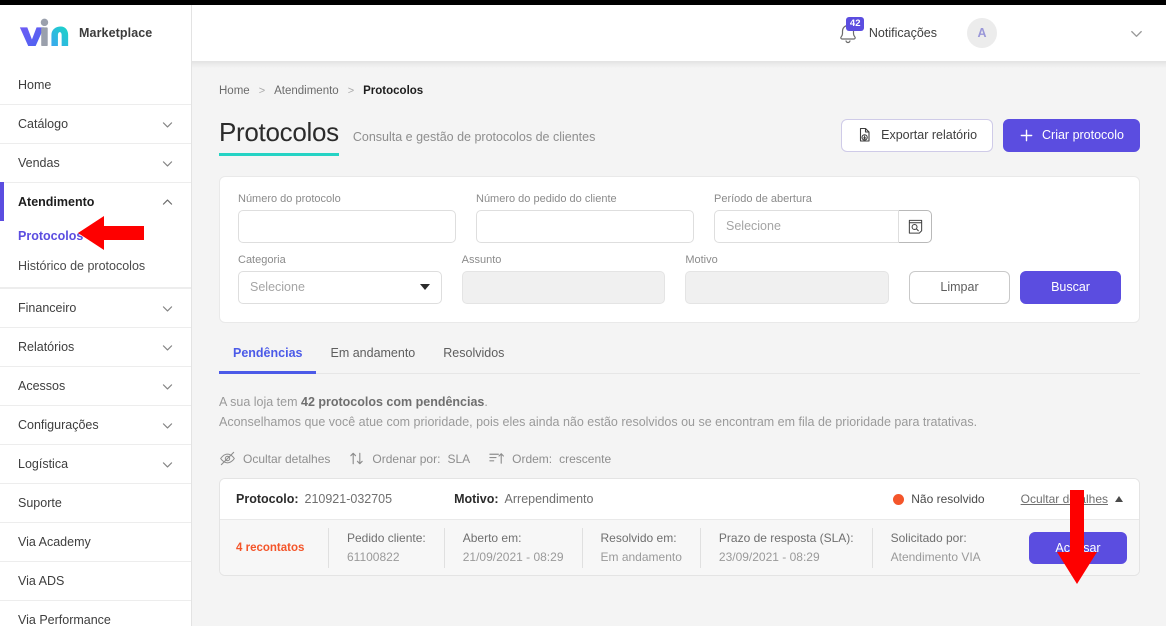 This screenshot has width=1166, height=626. Describe the element at coordinates (769, 557) in the screenshot. I see `detail-value: 23/09/2021 - 08:29` at that location.